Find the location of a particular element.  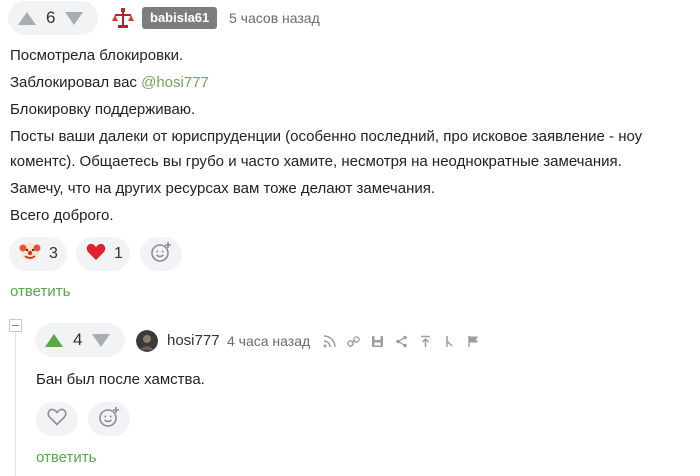

comment-vote-control: 6 is located at coordinates (53, 18).